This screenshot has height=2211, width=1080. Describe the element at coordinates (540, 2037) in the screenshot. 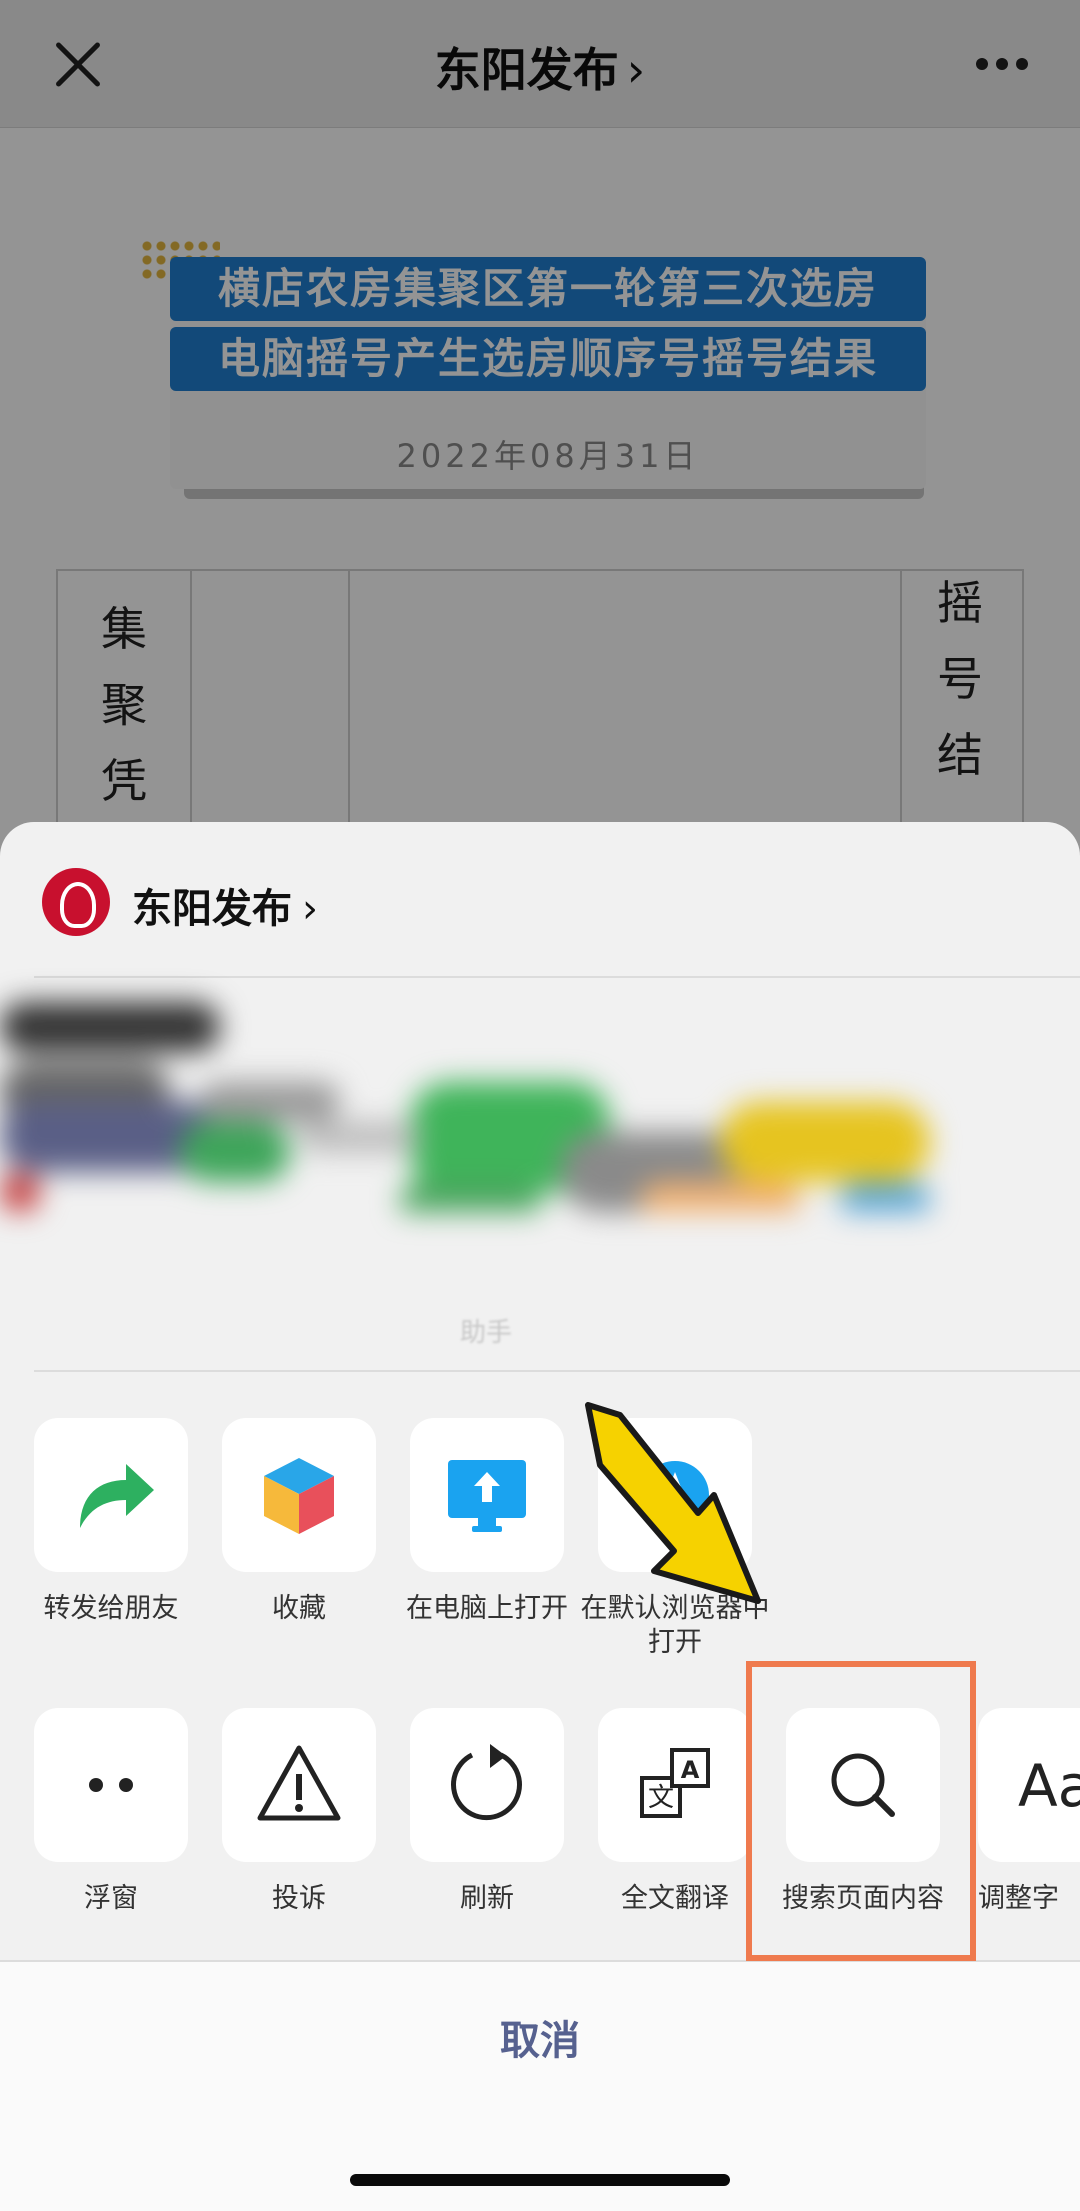

I see `cancel-button: 取消` at that location.